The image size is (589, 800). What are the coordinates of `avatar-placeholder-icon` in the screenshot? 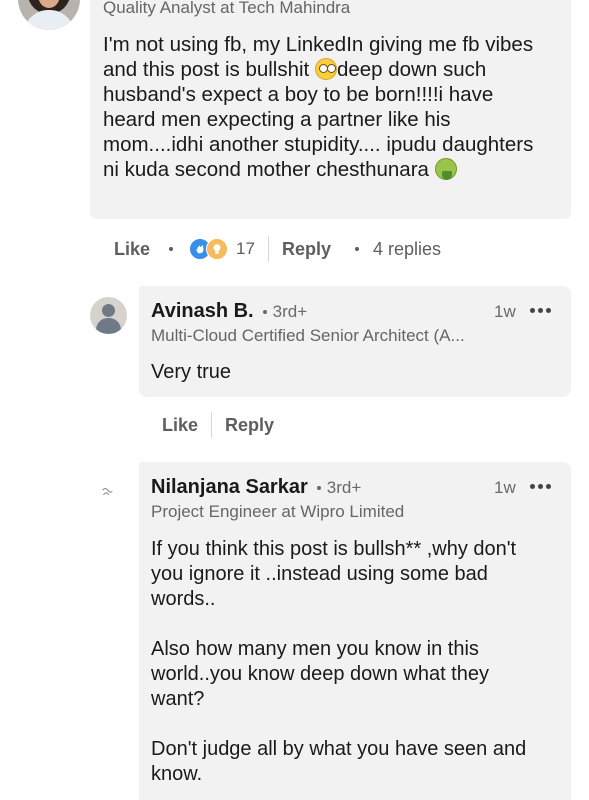 It's located at (108, 493).